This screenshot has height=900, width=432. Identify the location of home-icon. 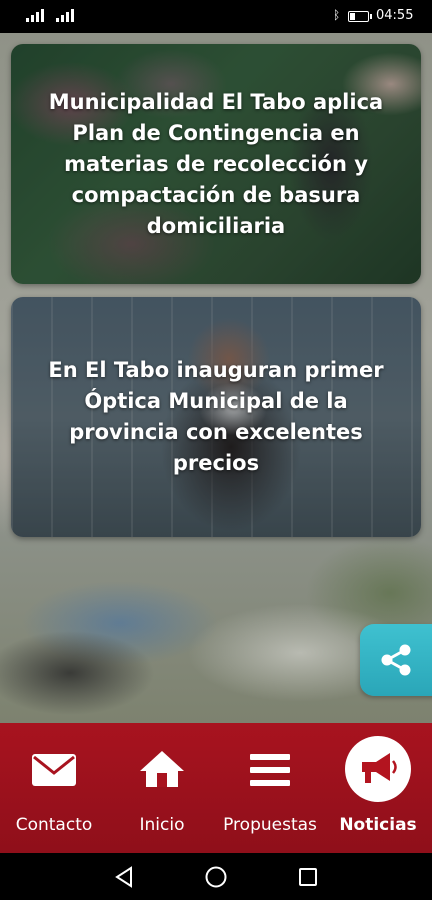
(162, 769).